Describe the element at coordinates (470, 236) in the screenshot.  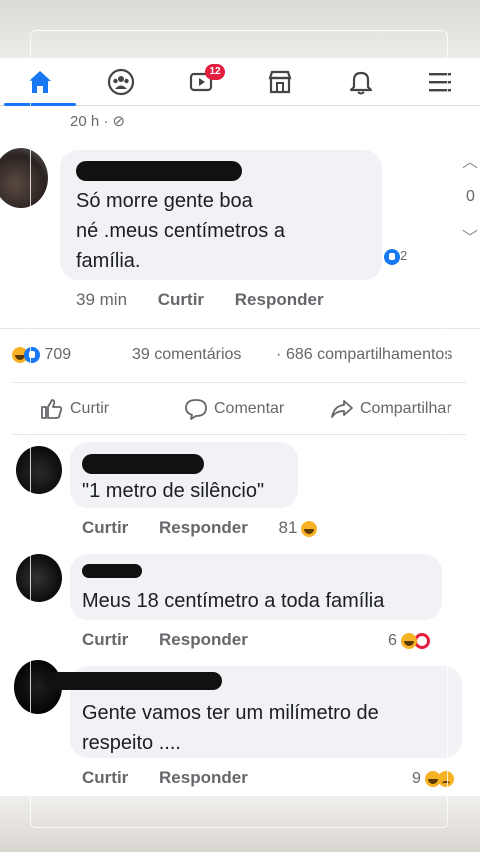
I see `chevron-down-icon: ﹀` at that location.